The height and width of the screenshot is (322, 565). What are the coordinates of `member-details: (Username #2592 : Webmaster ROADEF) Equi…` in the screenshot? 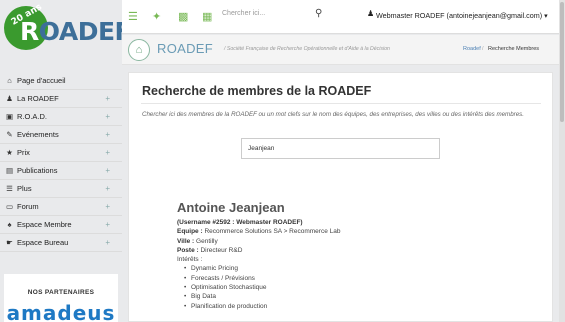 It's located at (258, 264).